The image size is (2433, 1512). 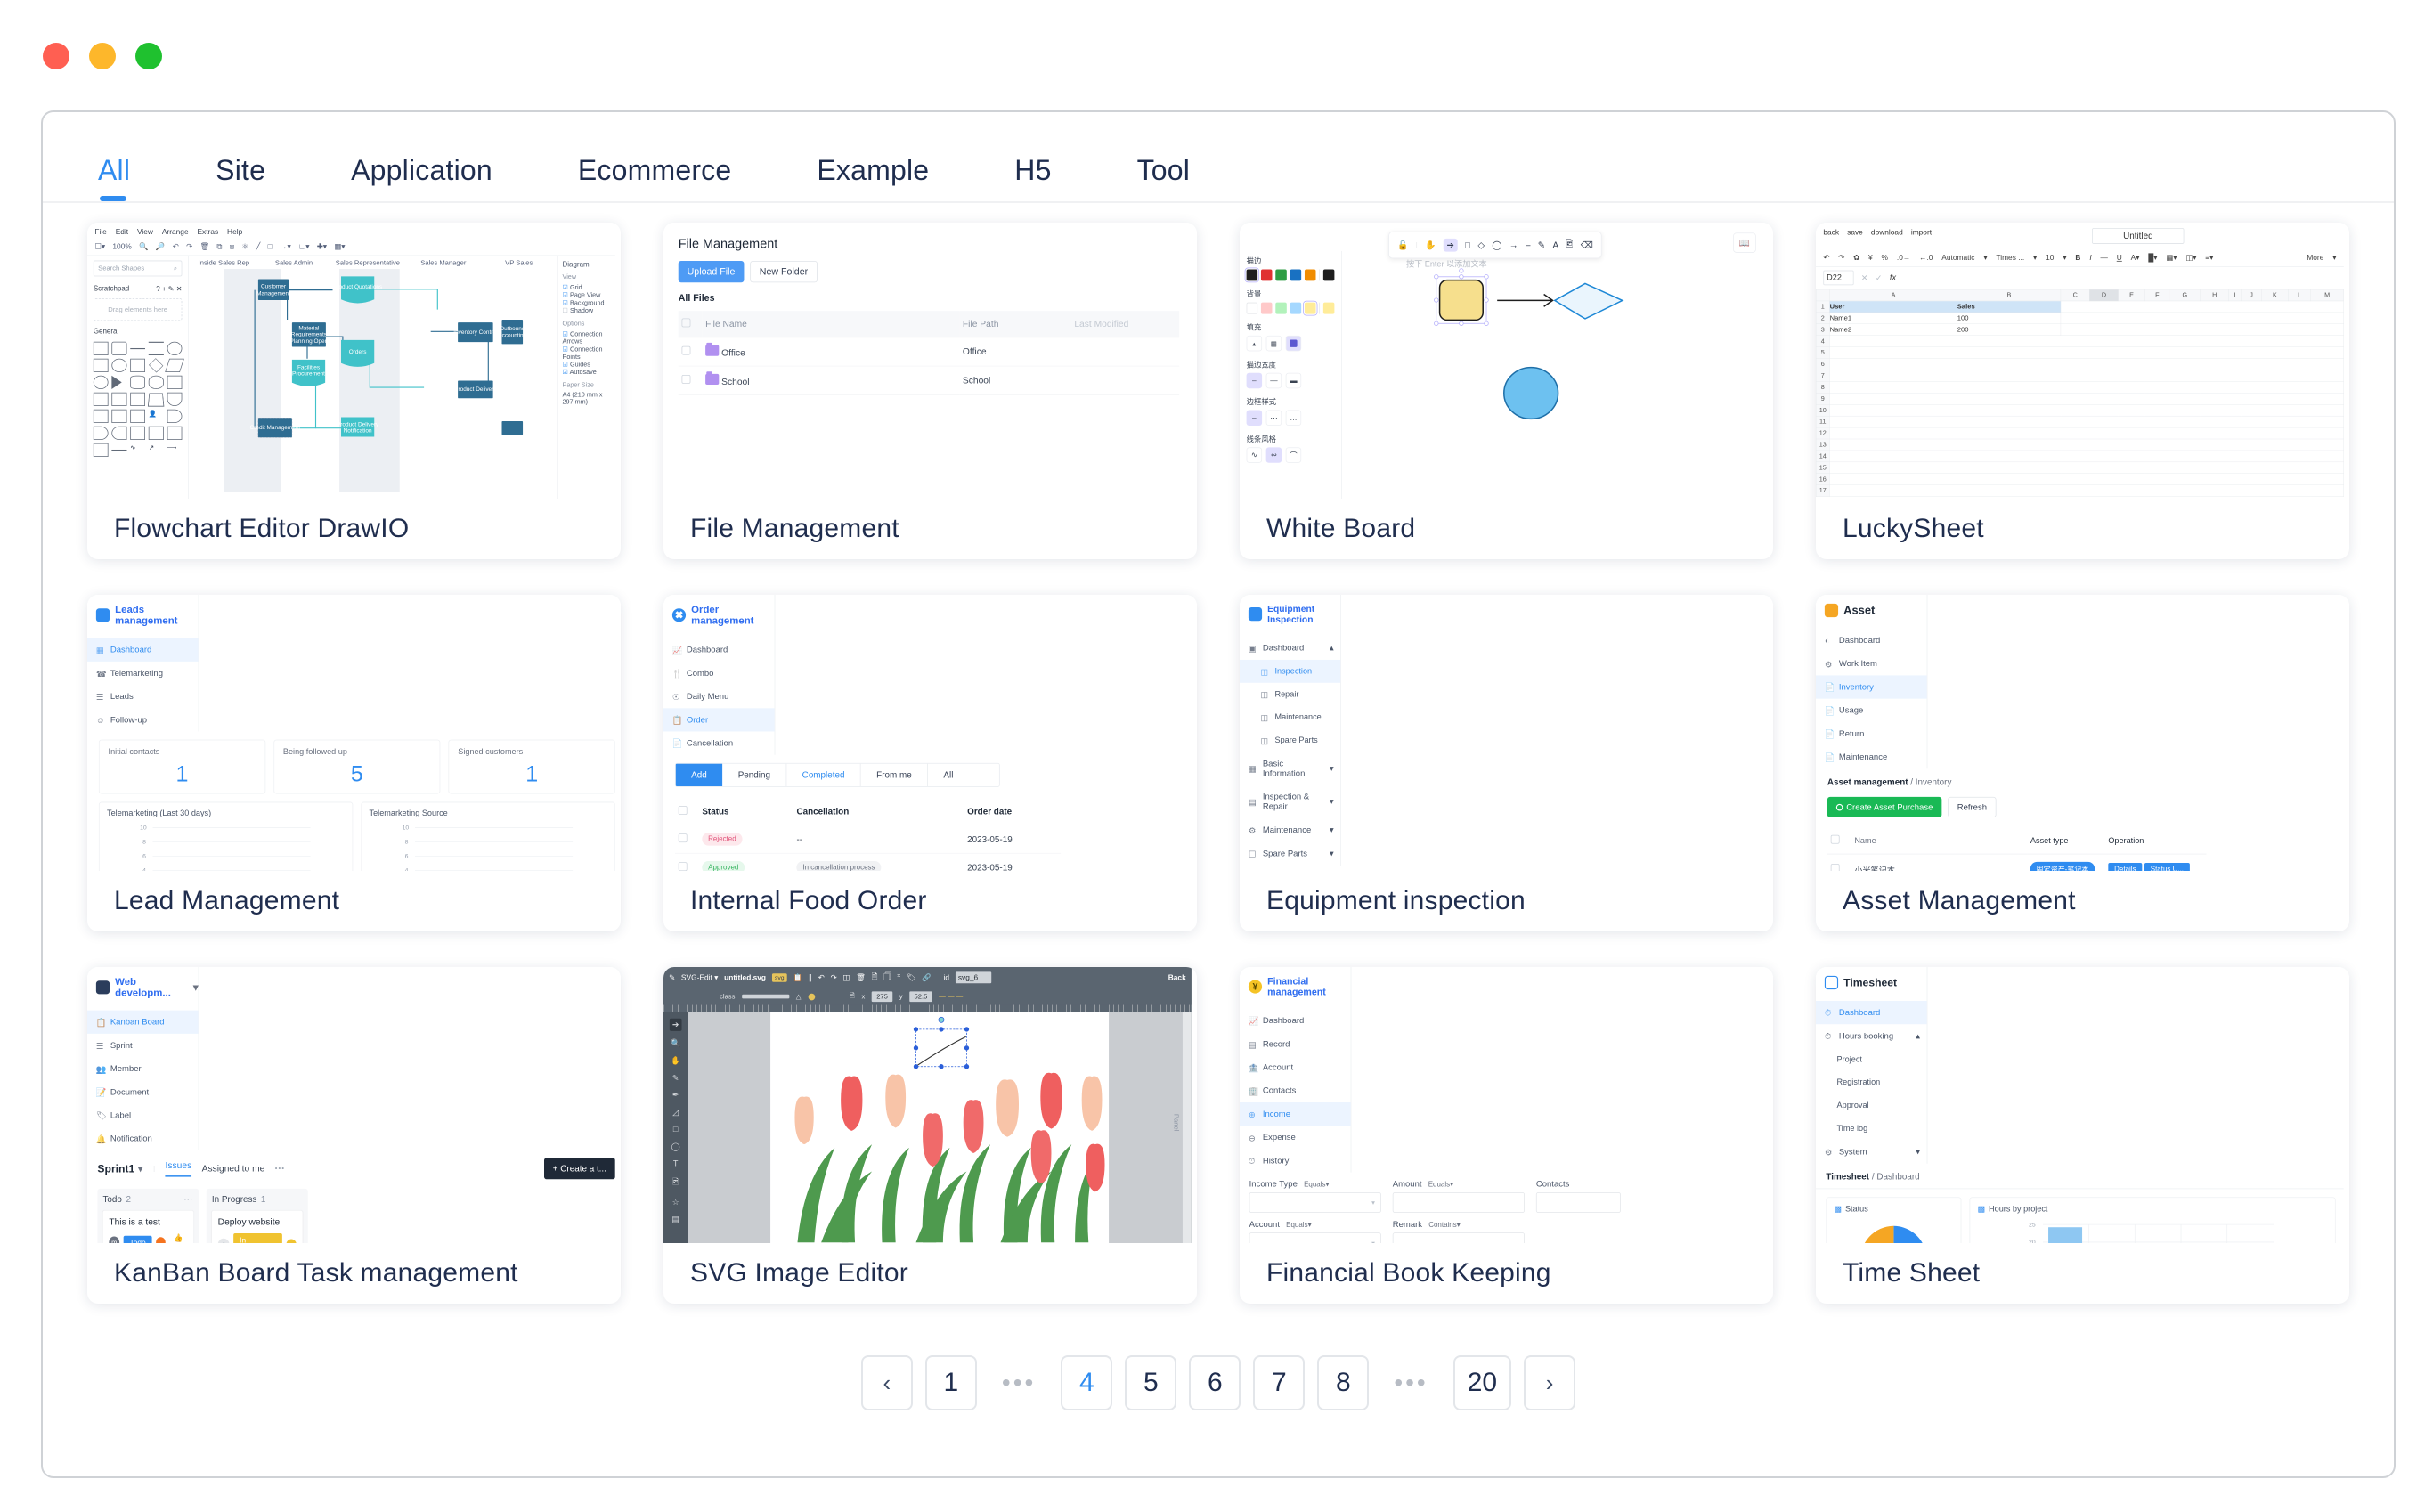 What do you see at coordinates (143, 1115) in the screenshot?
I see `sidebar-item-label: 🏷 Label` at bounding box center [143, 1115].